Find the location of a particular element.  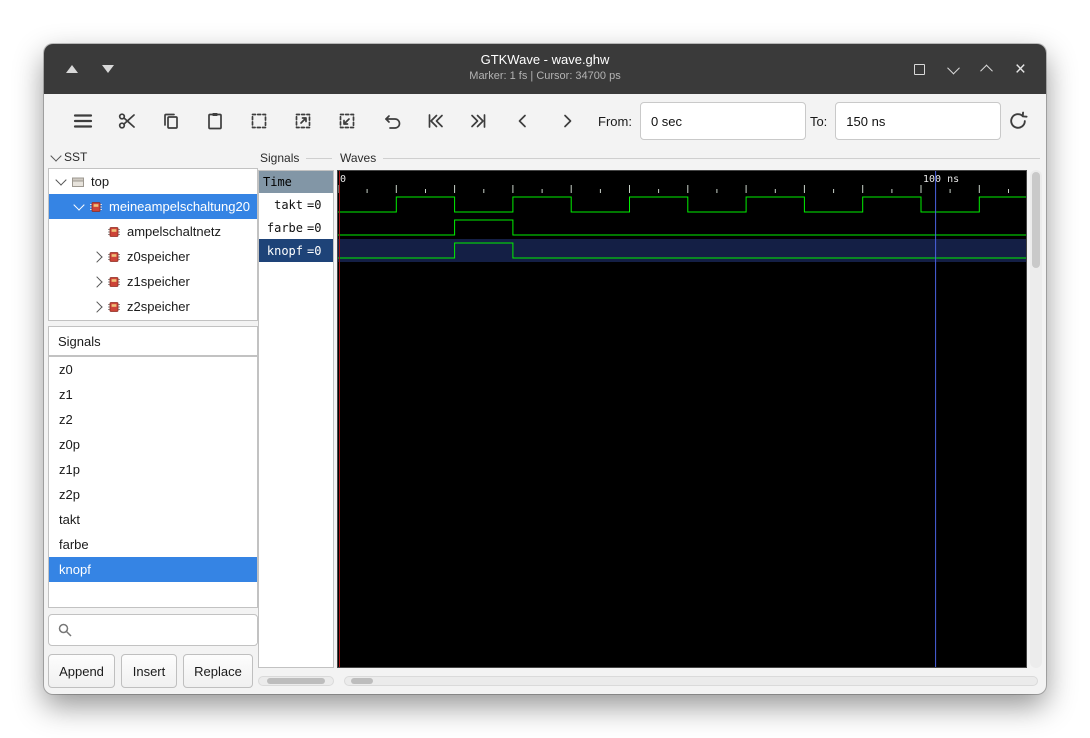

menu-button is located at coordinates (83, 121).